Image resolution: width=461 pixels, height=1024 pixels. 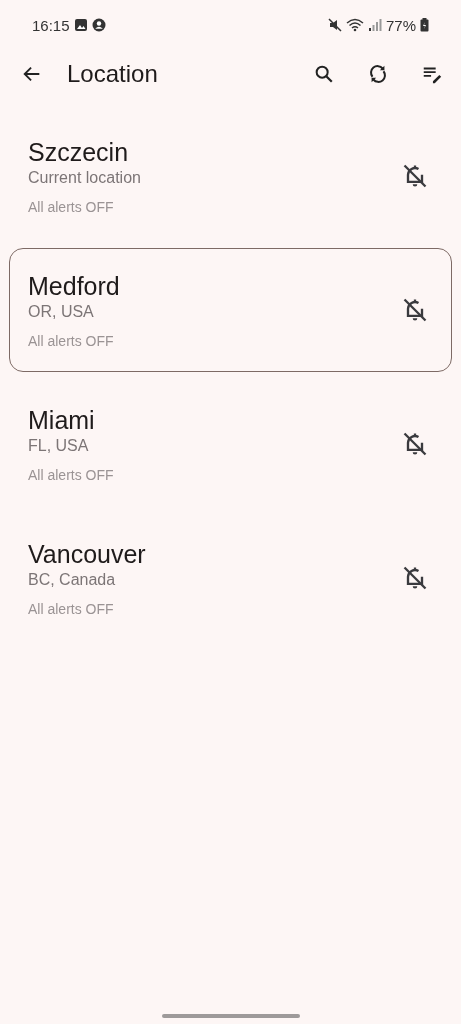 What do you see at coordinates (400, 25) in the screenshot?
I see `battery-percent: 77%` at bounding box center [400, 25].